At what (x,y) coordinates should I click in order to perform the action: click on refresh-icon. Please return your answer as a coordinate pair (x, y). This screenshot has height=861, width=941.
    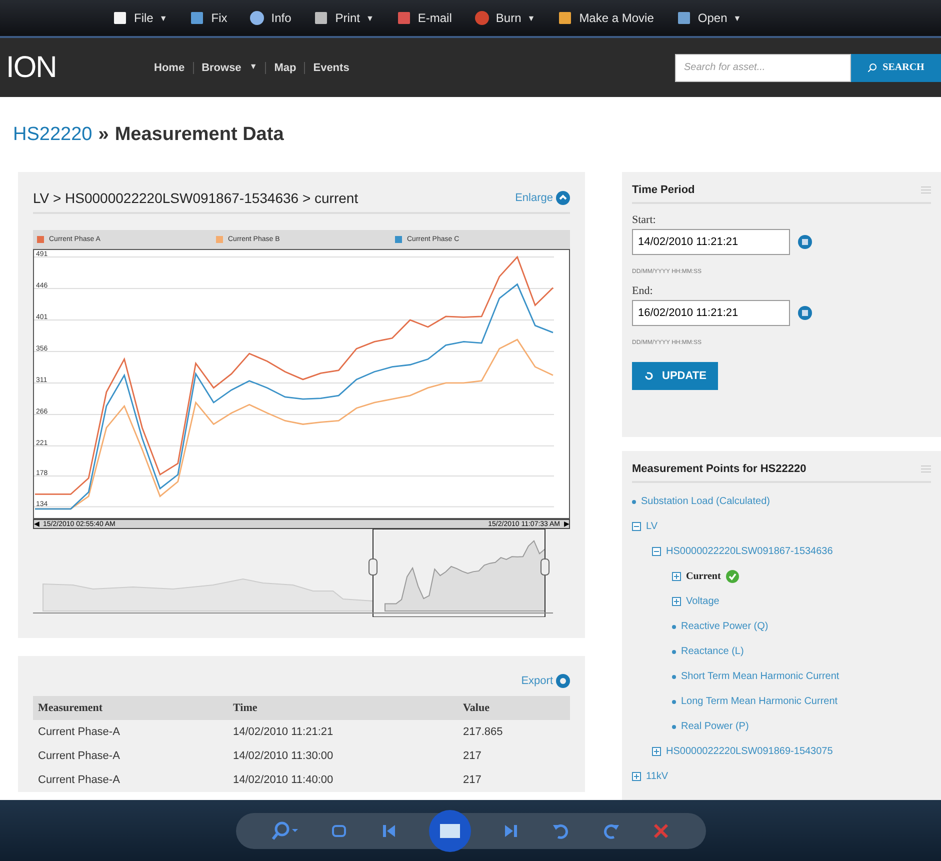
    Looking at the image, I should click on (649, 376).